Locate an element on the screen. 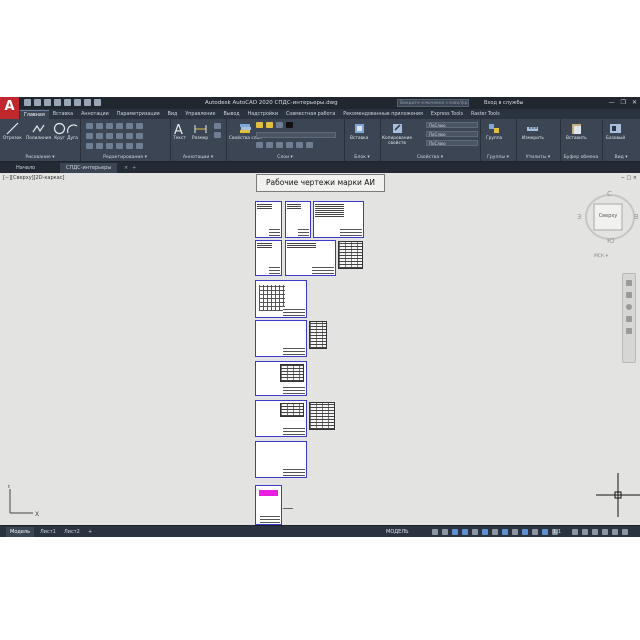 Image resolution: width=640 pixels, height=640 pixels. array2-icon is located at coordinates (109, 146).